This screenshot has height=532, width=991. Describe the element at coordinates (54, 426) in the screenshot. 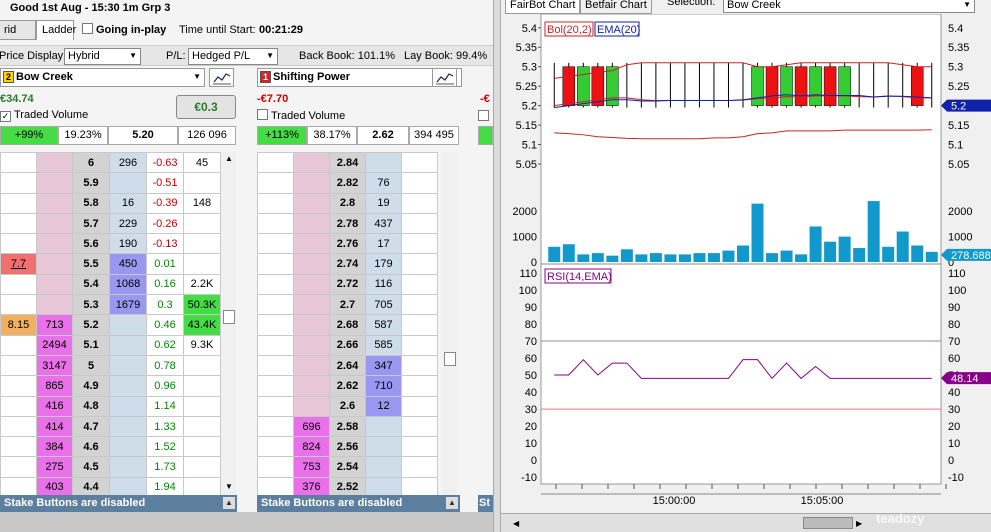

I see `lay-cell: 414` at that location.